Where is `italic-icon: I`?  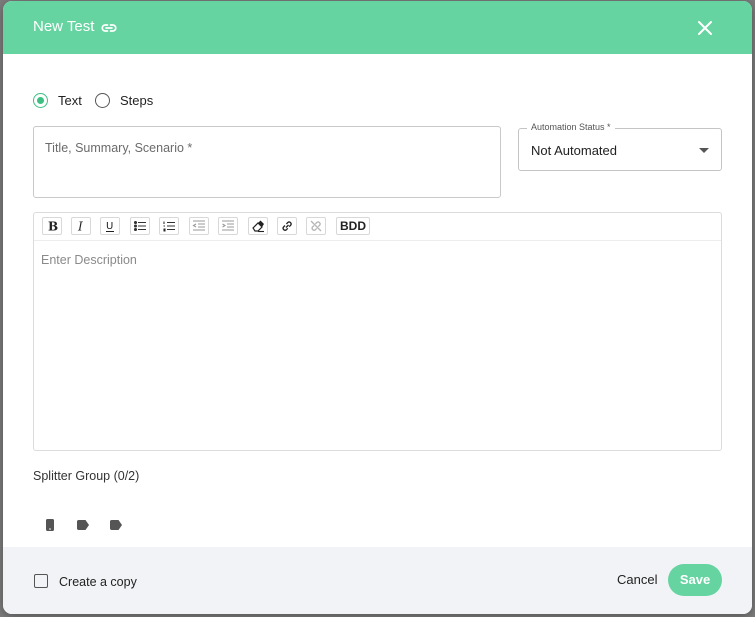 italic-icon: I is located at coordinates (81, 226).